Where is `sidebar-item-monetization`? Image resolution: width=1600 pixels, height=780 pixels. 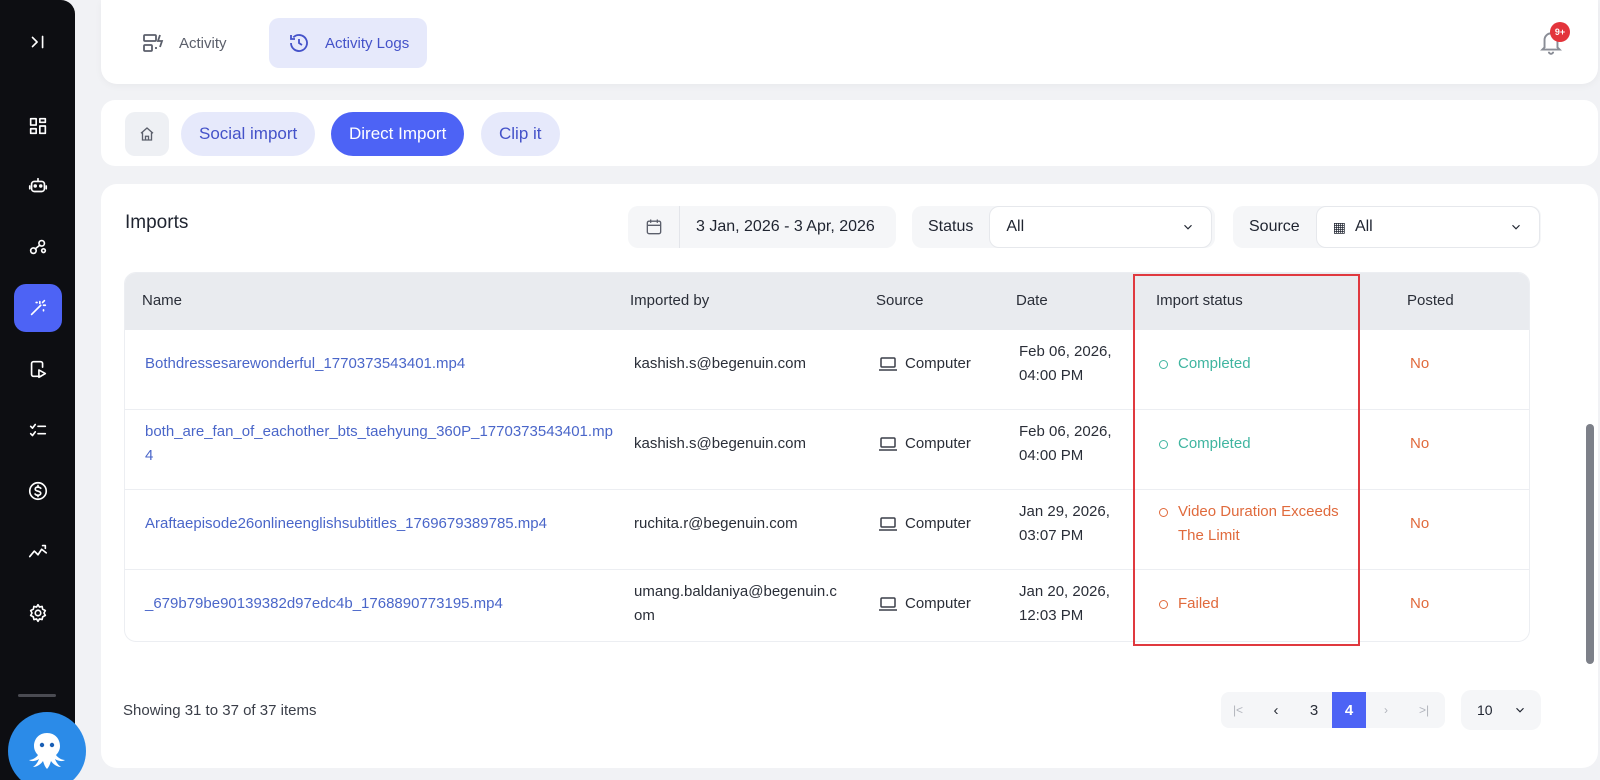 sidebar-item-monetization is located at coordinates (38, 491).